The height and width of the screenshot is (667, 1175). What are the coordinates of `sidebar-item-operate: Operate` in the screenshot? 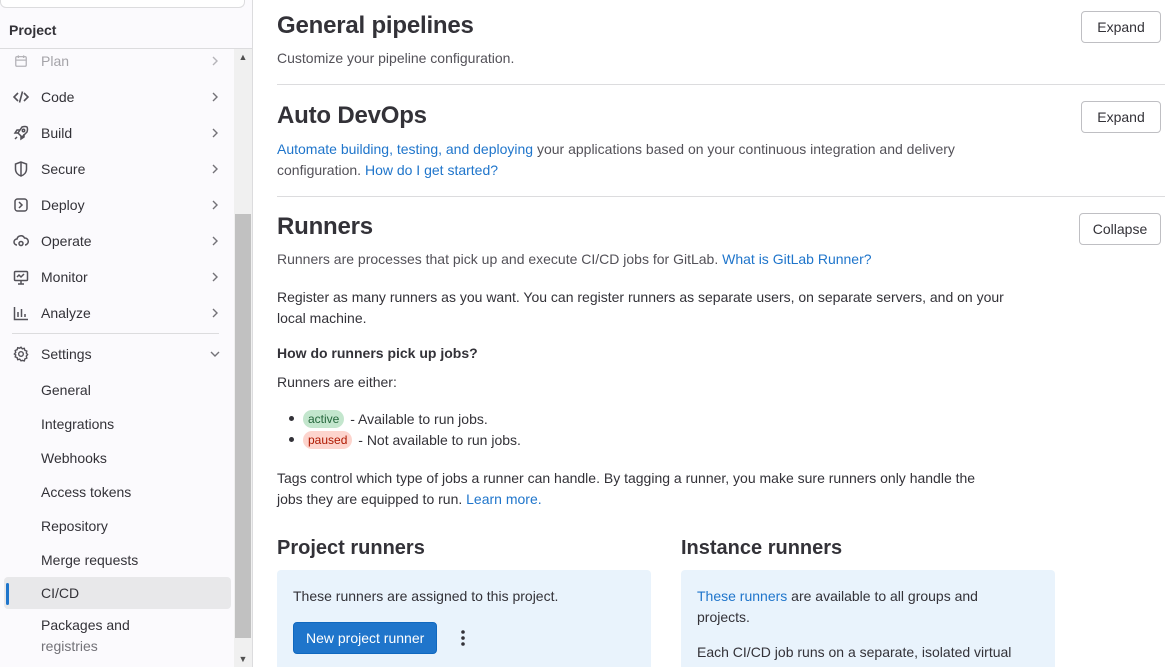 It's located at (115, 241).